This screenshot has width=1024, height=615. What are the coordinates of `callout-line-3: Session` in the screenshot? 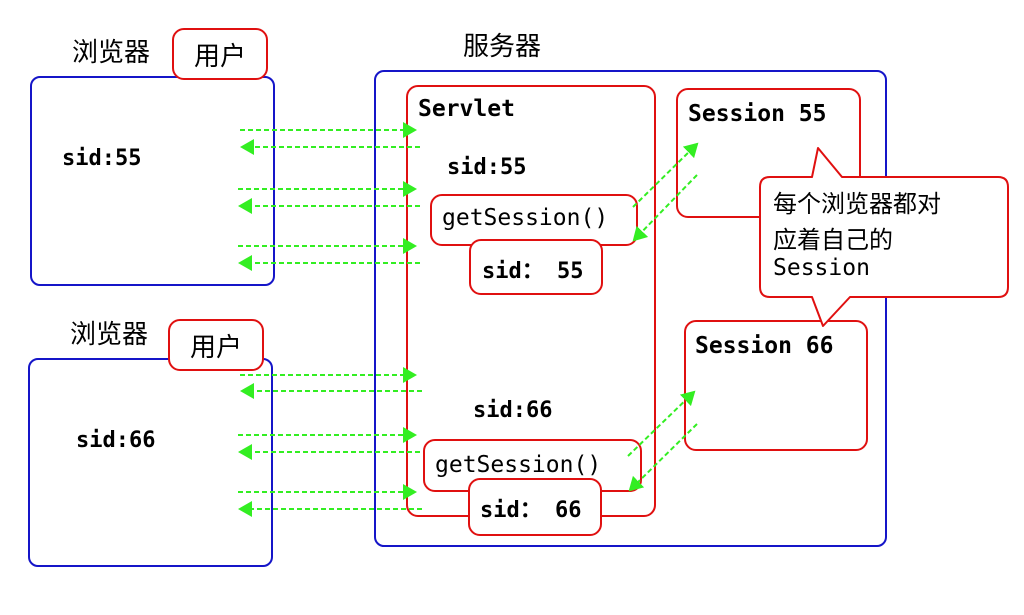 It's located at (821, 268).